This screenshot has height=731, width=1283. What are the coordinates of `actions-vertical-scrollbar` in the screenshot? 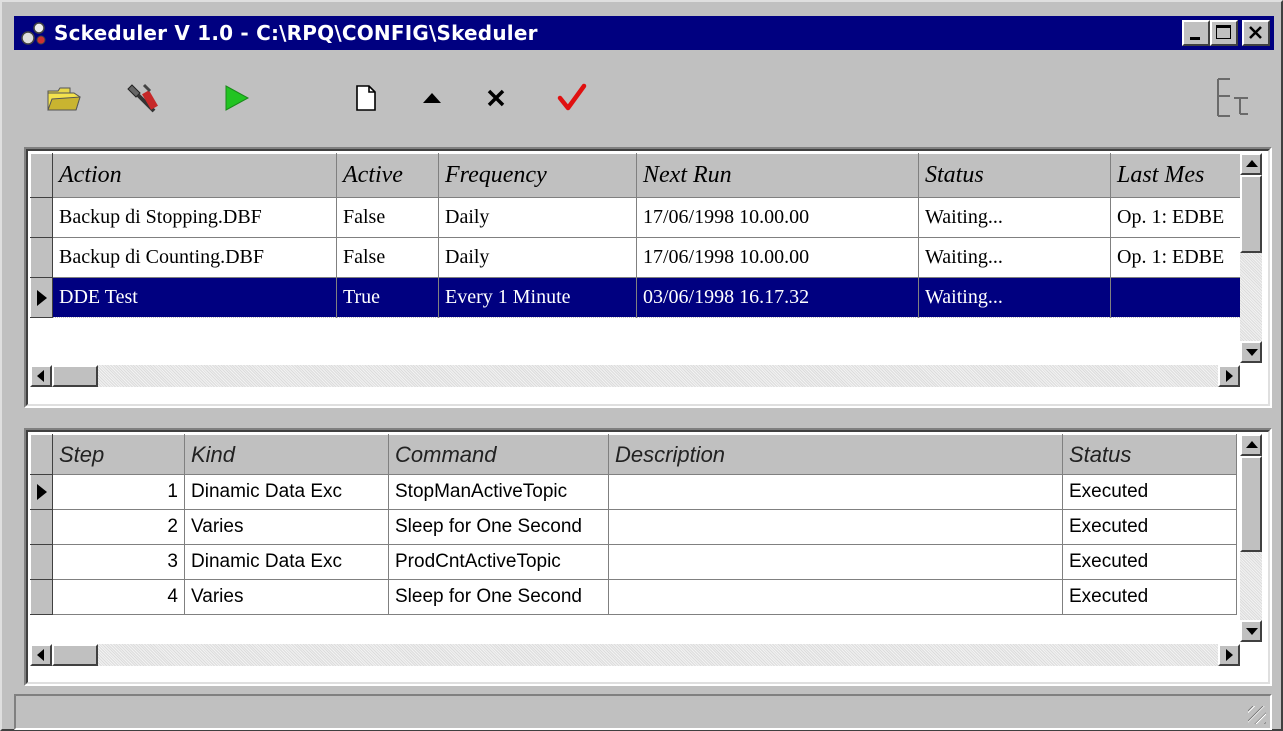 It's located at (1251, 258).